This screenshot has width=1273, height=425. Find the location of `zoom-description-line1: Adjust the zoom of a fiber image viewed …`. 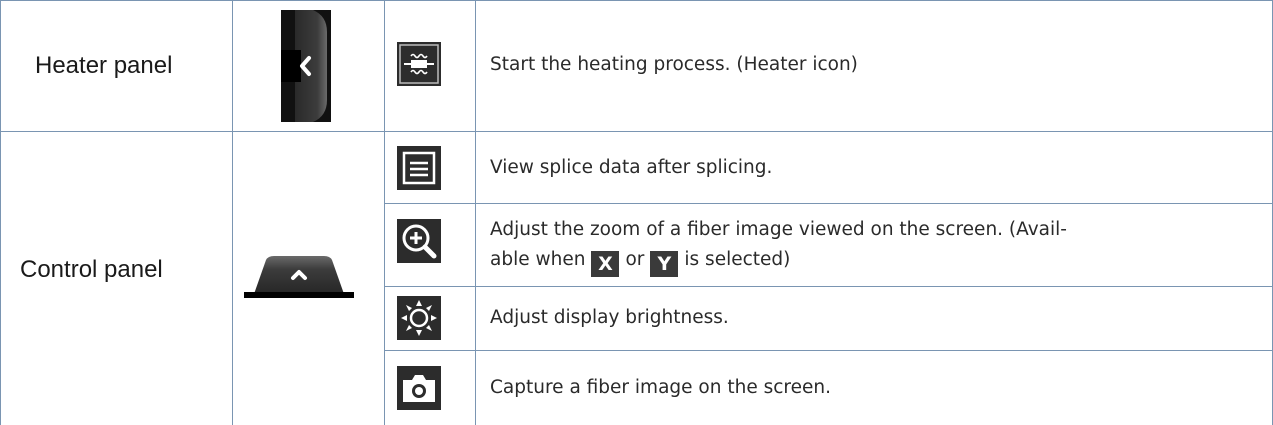

zoom-description-line1: Adjust the zoom of a fiber image viewed … is located at coordinates (778, 229).